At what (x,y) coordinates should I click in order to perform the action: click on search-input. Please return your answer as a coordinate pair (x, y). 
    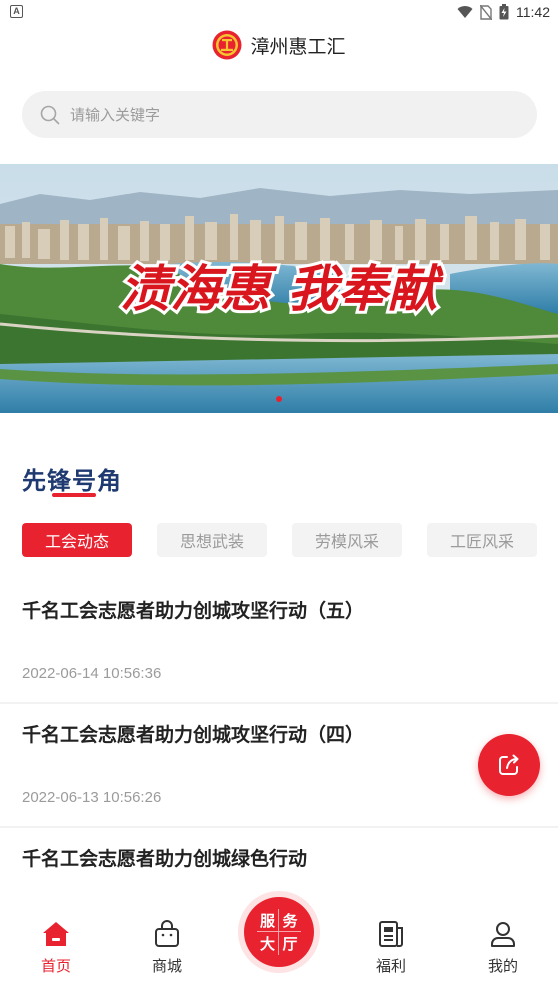
    Looking at the image, I should click on (270, 114).